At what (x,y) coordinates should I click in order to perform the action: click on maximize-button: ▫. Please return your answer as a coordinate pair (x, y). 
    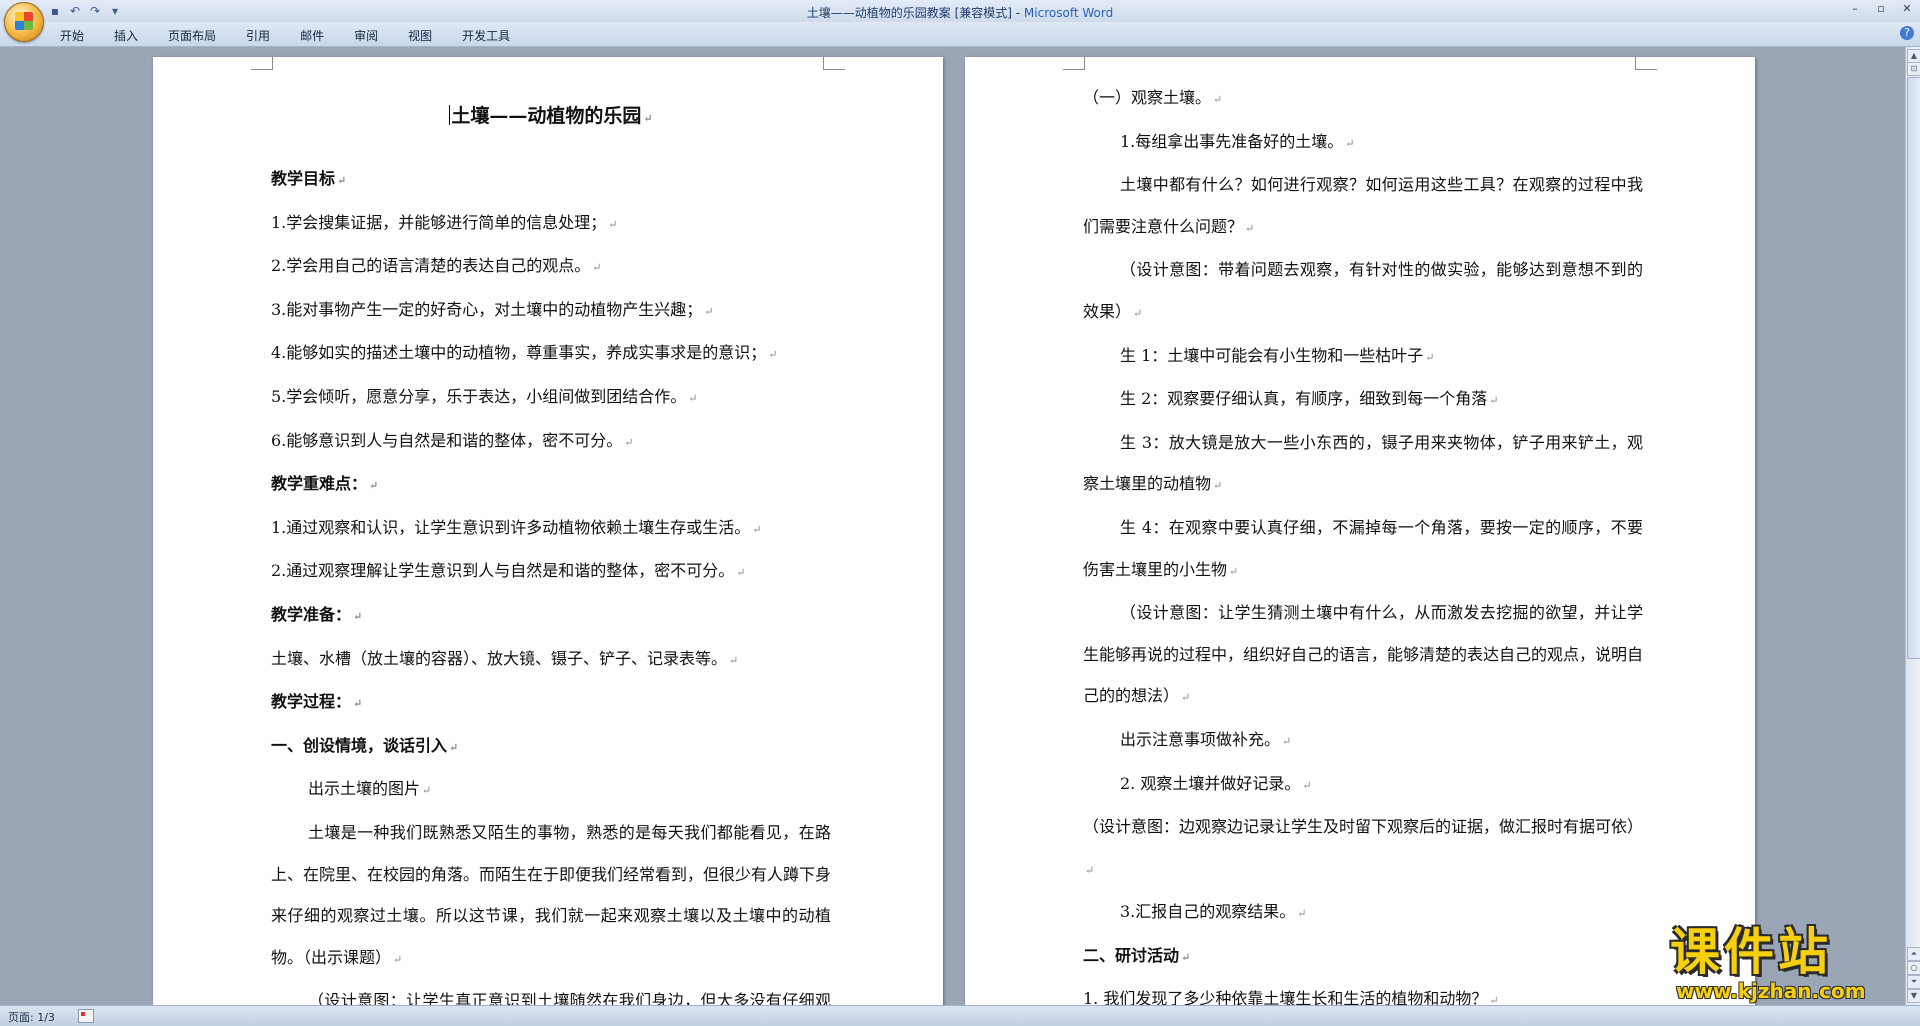
    Looking at the image, I should click on (1881, 9).